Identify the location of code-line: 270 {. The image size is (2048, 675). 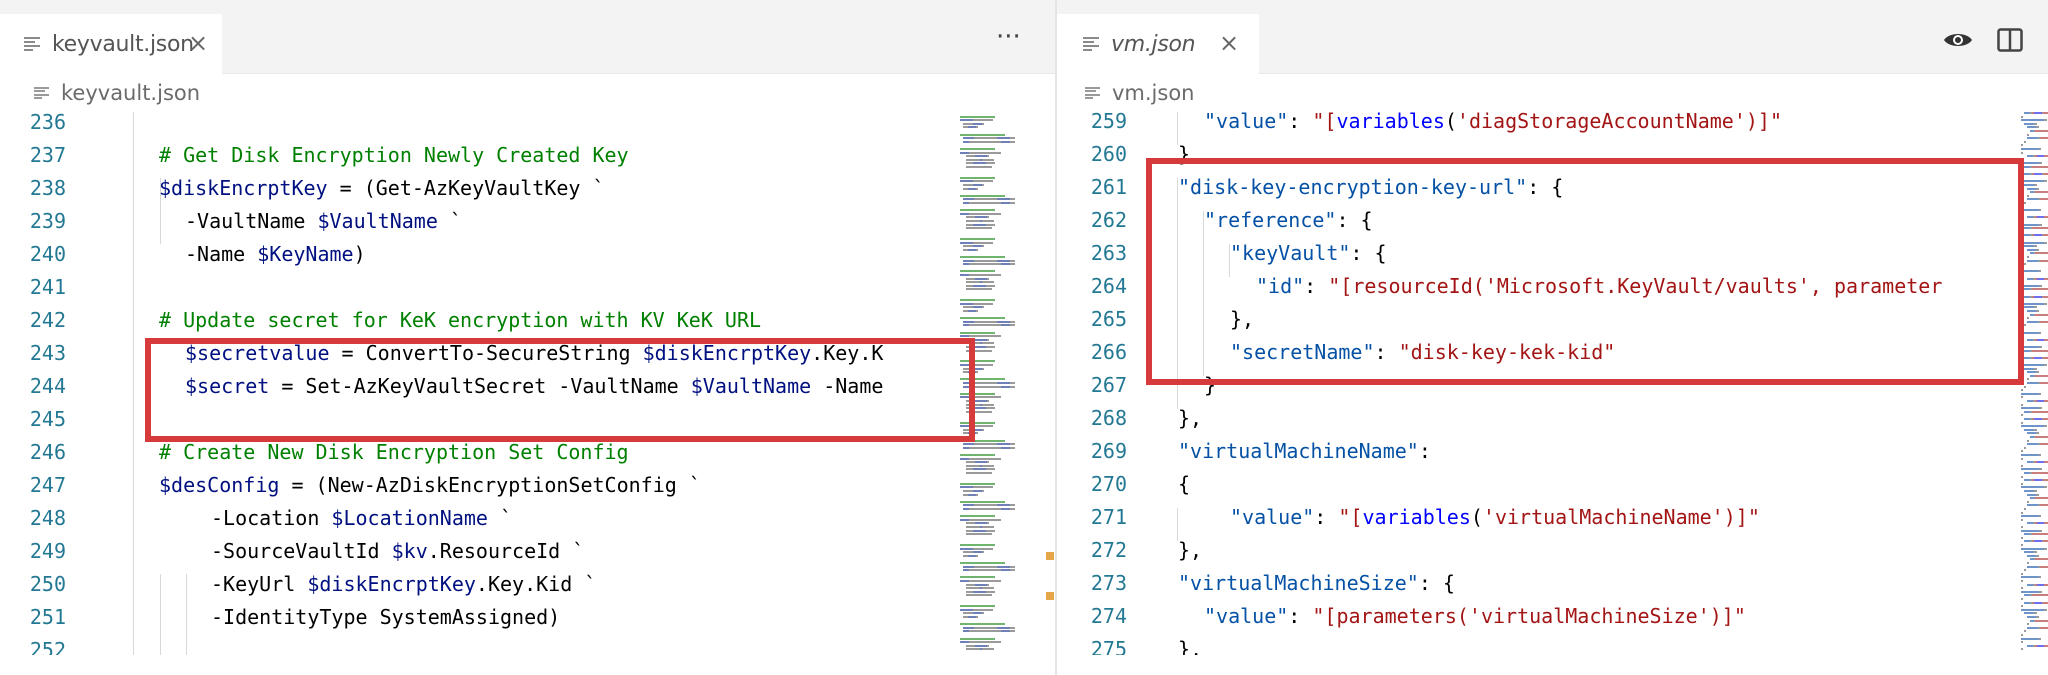
(1534, 484).